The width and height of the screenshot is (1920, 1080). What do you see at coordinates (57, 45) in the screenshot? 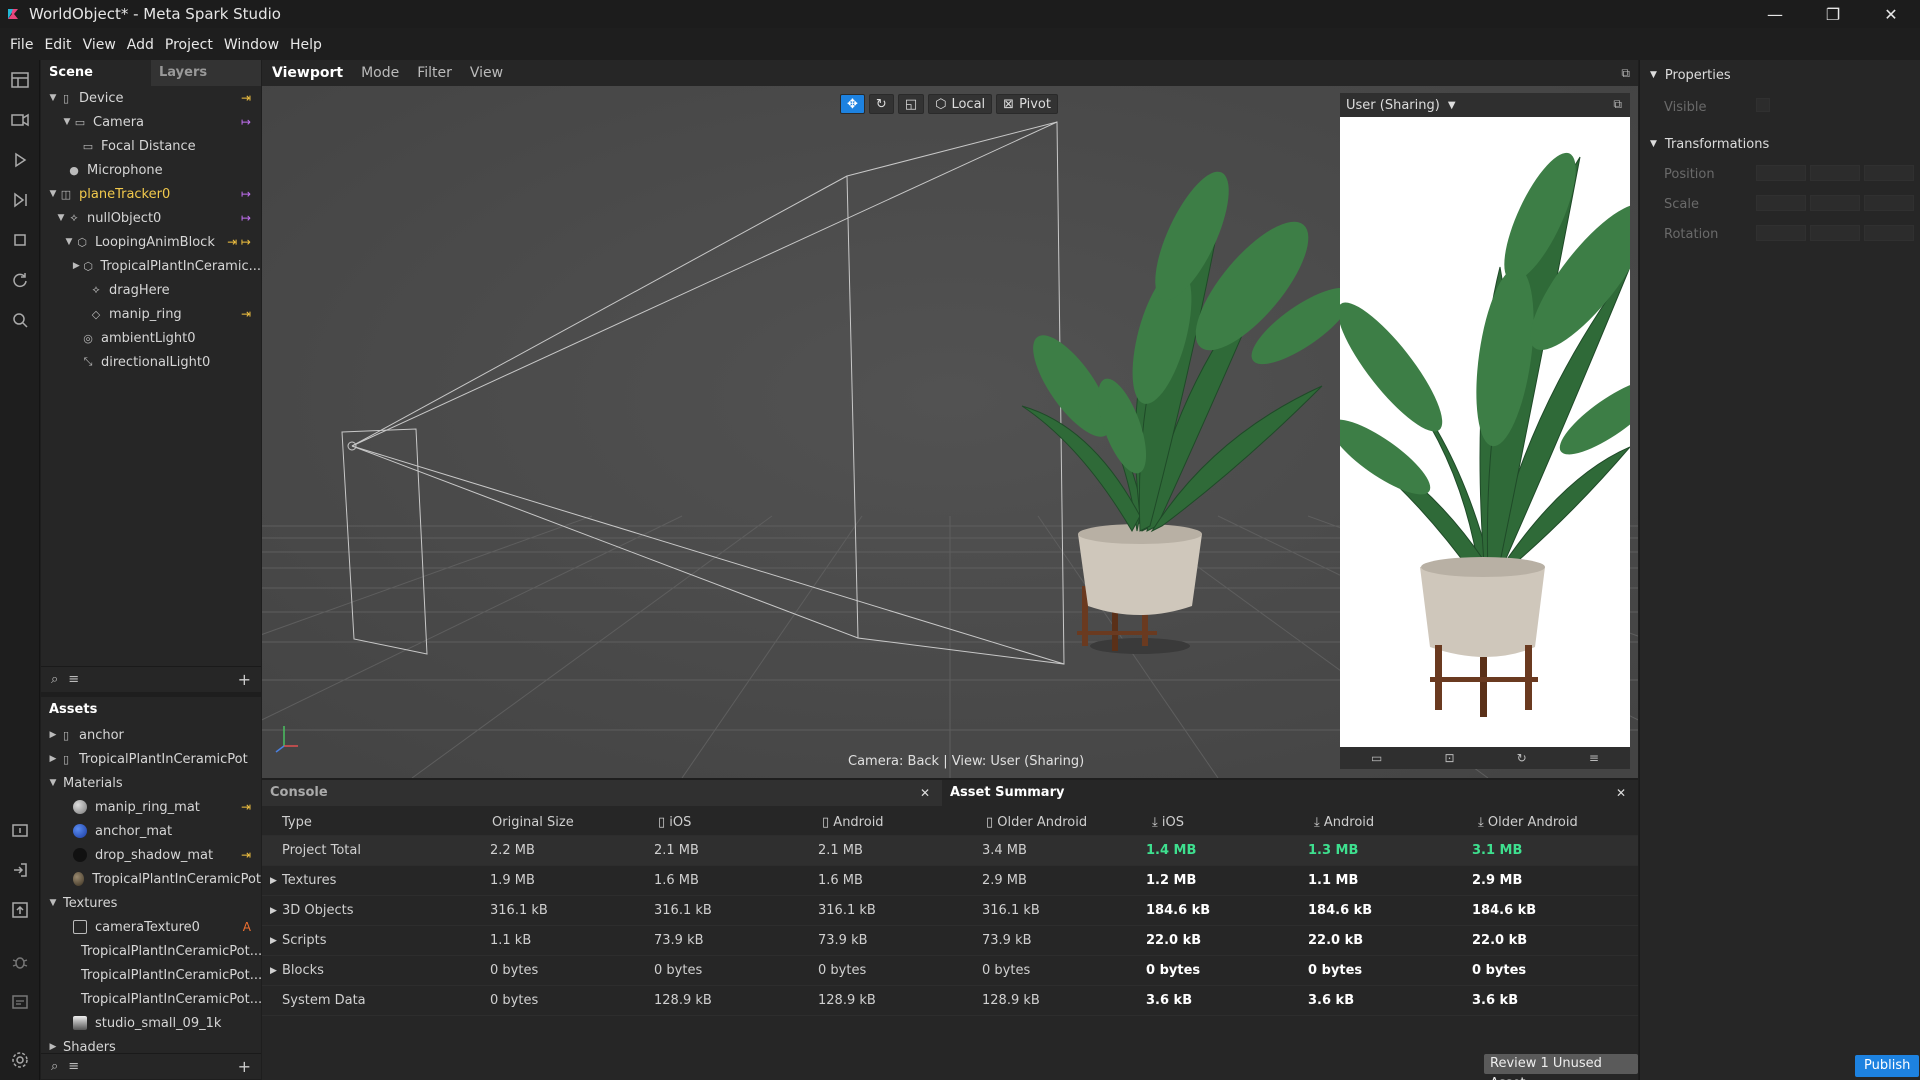
I see `menu-edit: Edit` at bounding box center [57, 45].